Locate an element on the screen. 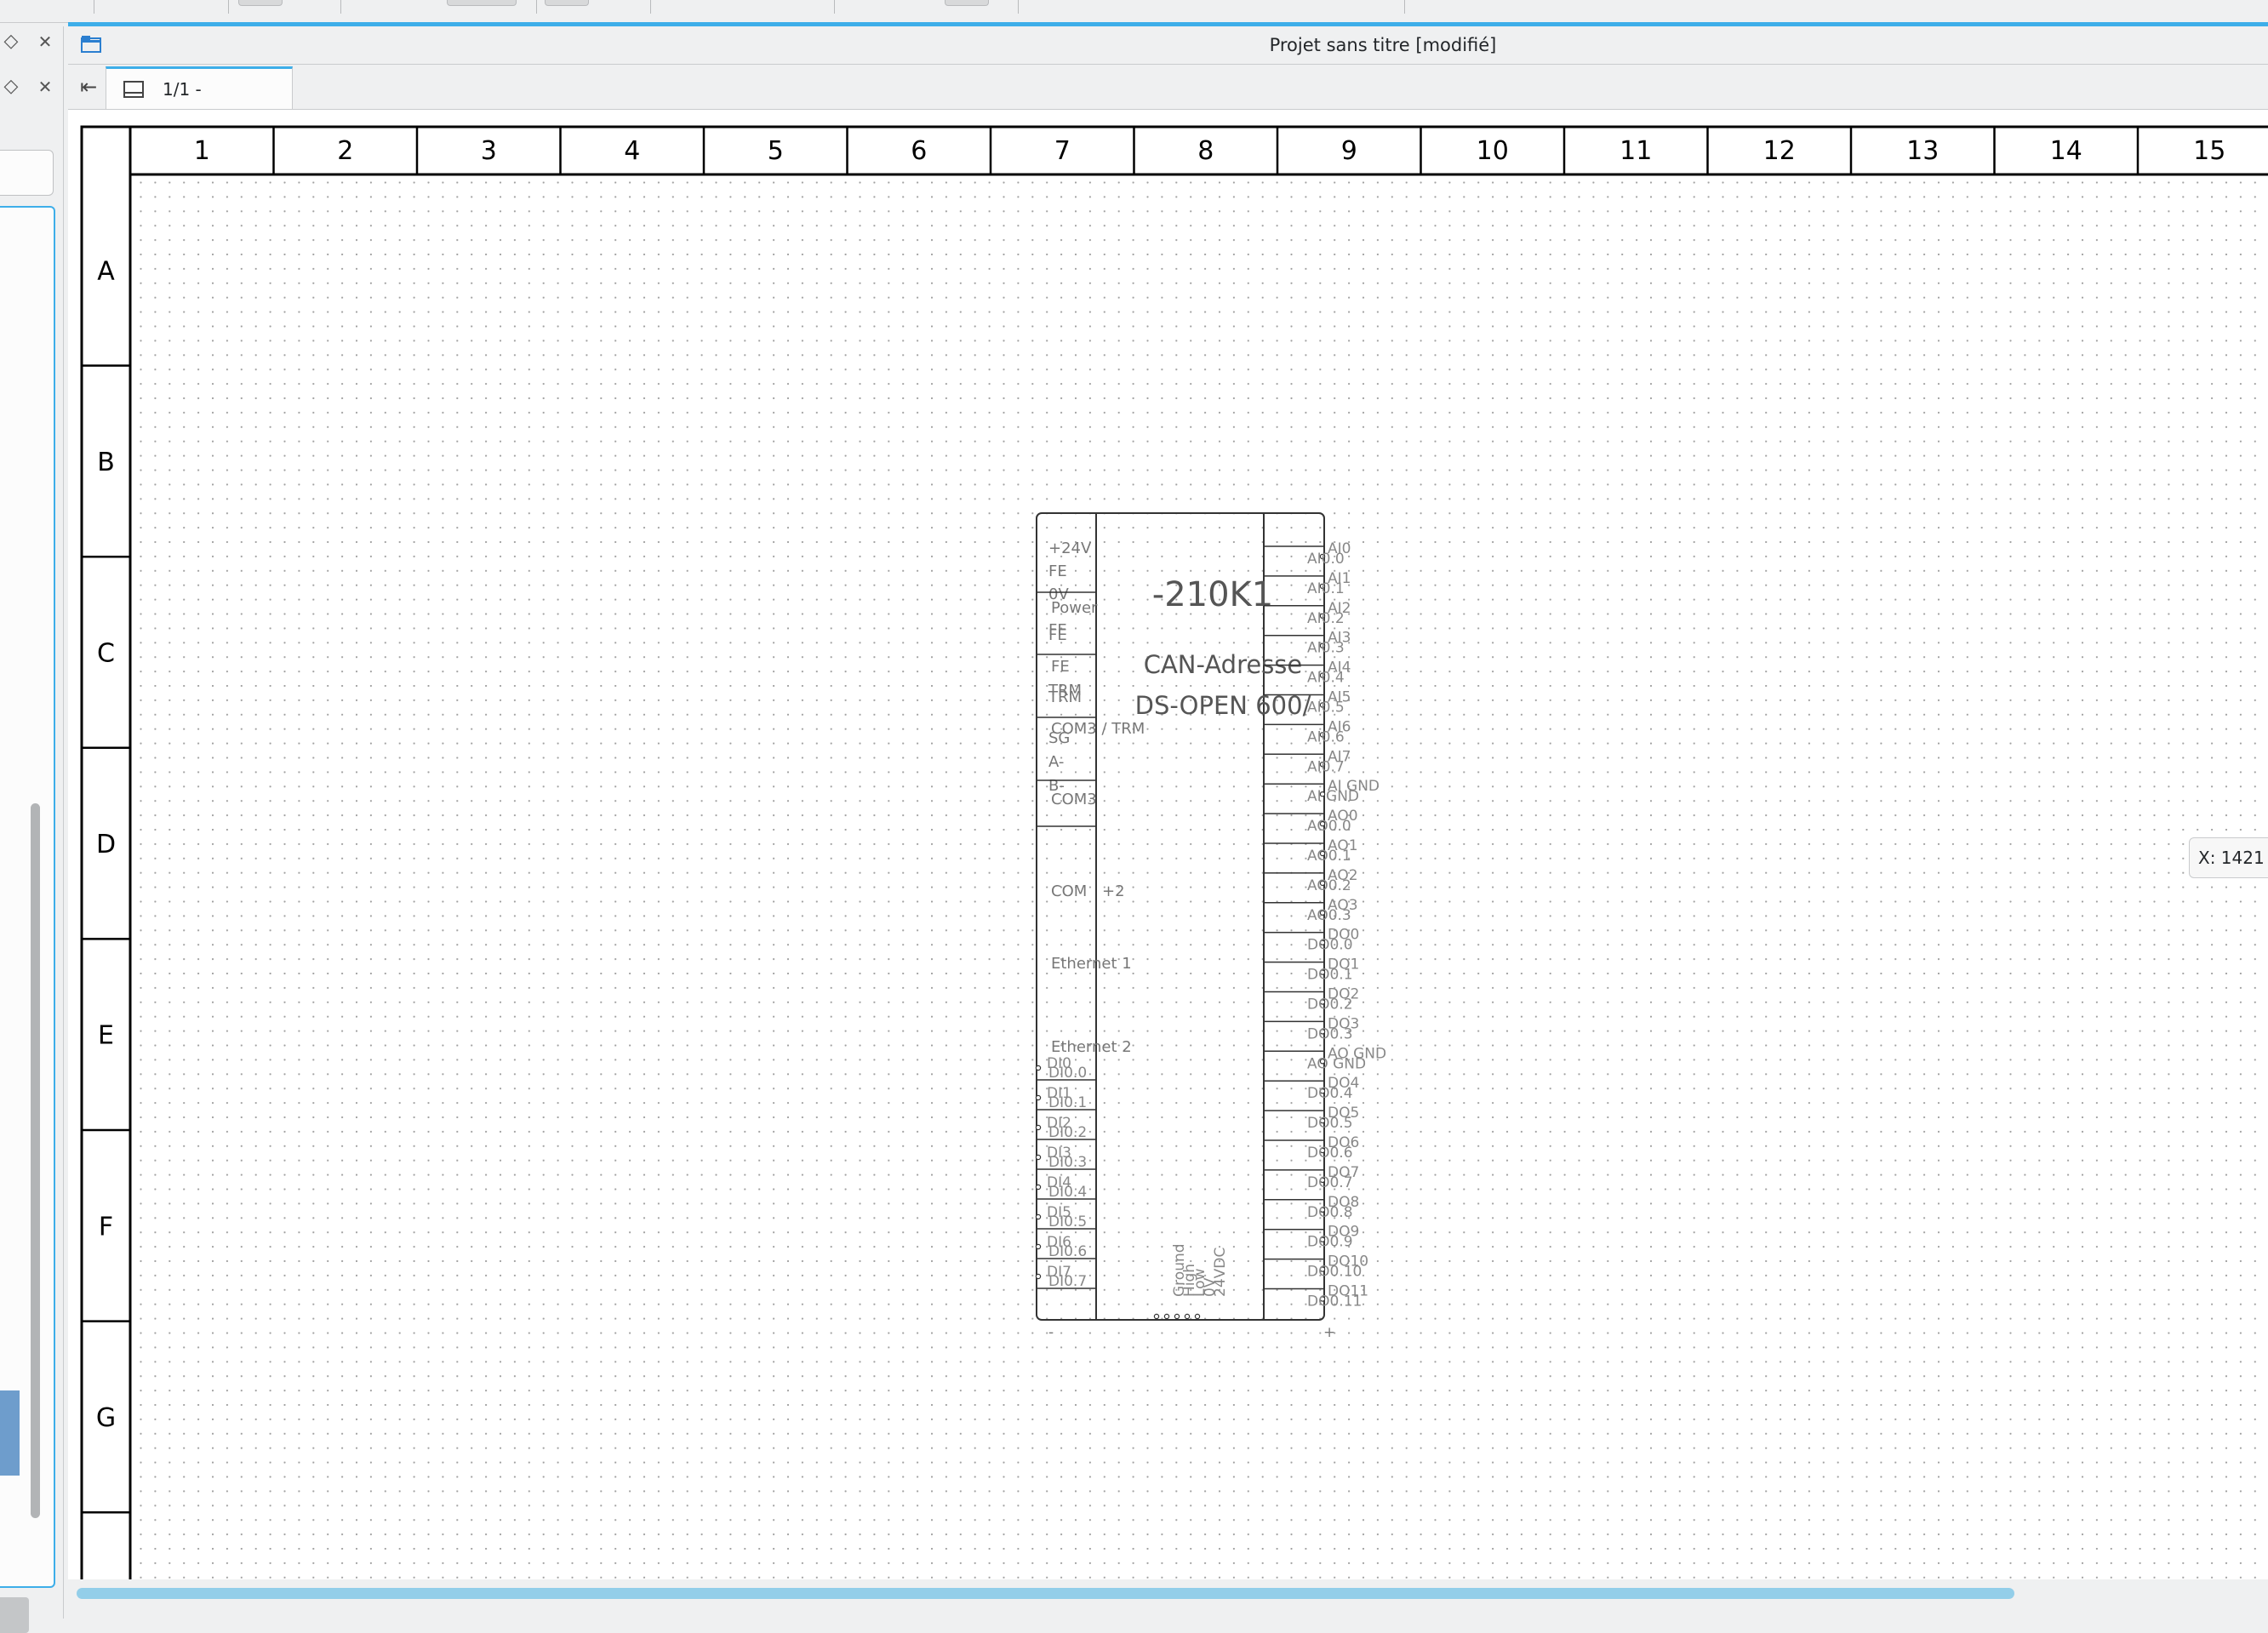 This screenshot has height=1633, width=2268. column-label: 13 is located at coordinates (1922, 151).